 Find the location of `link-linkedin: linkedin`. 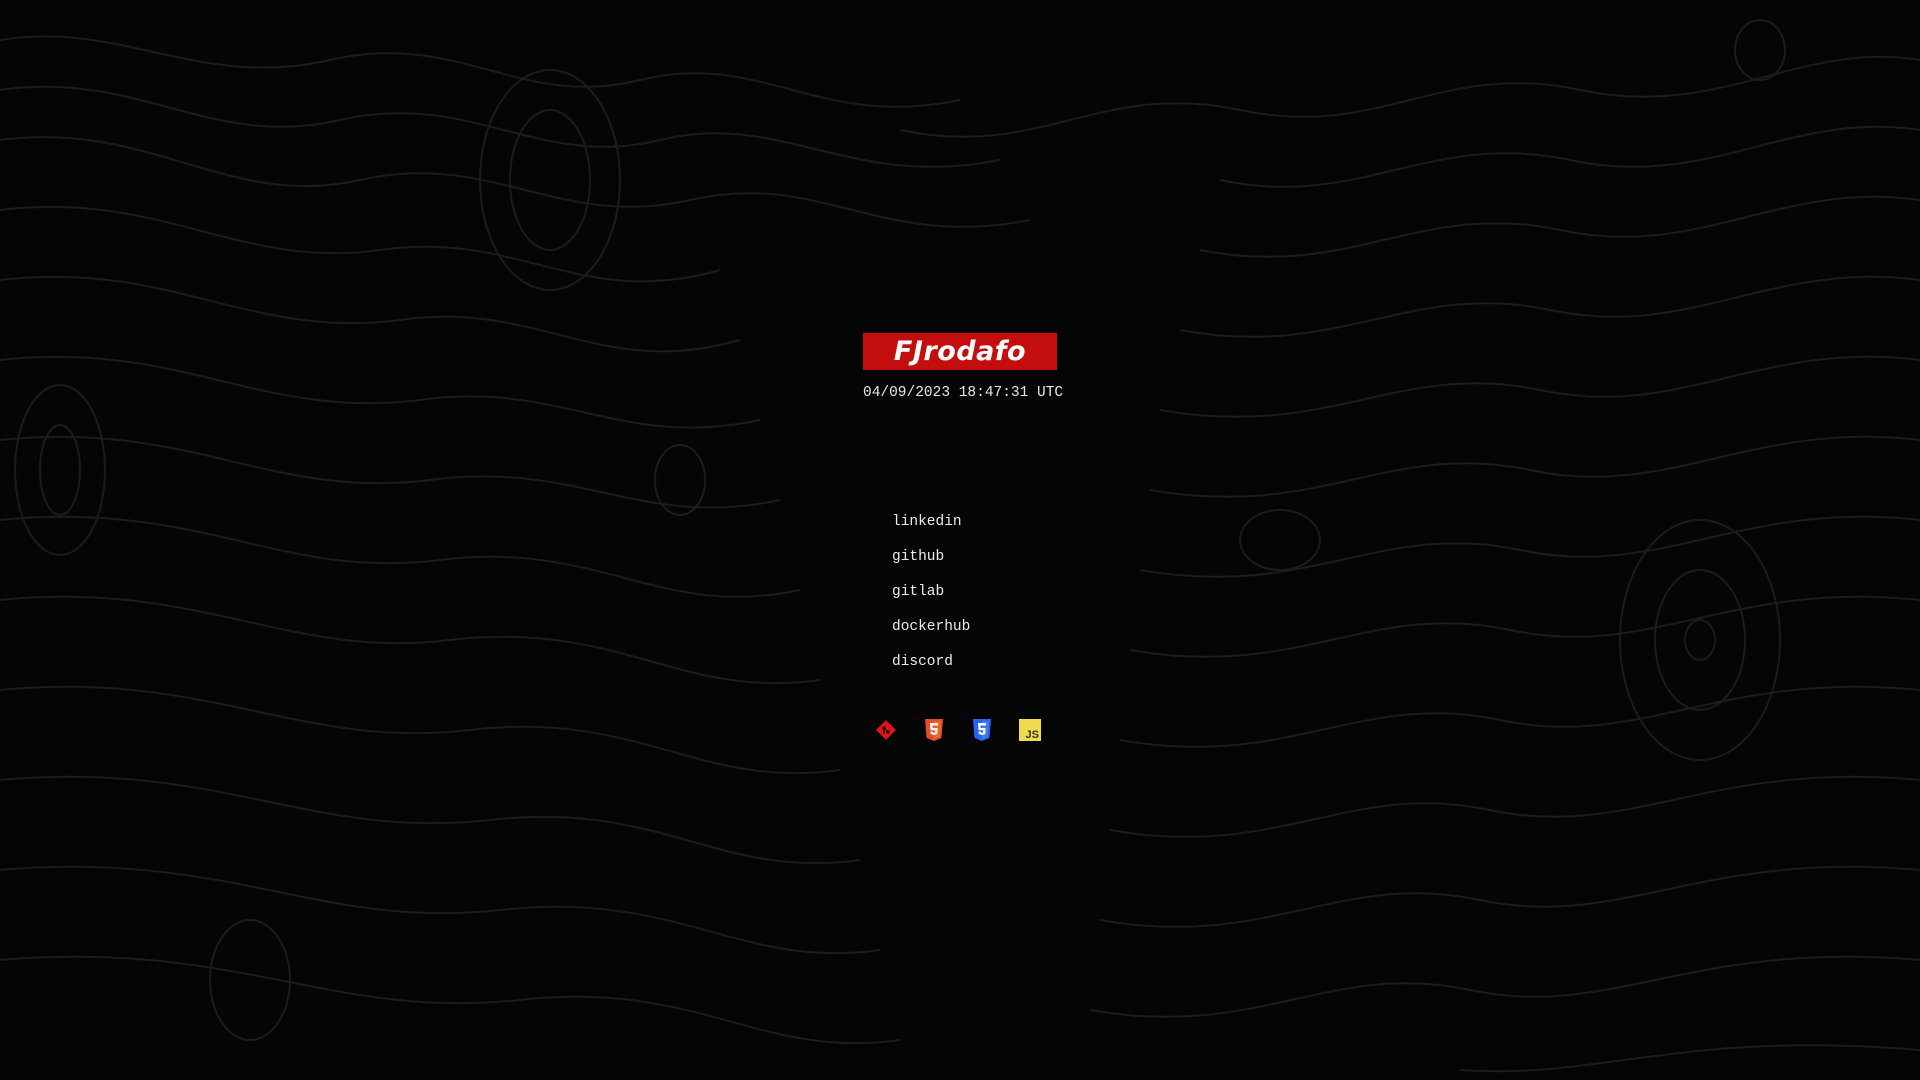

link-linkedin: linkedin is located at coordinates (927, 522).